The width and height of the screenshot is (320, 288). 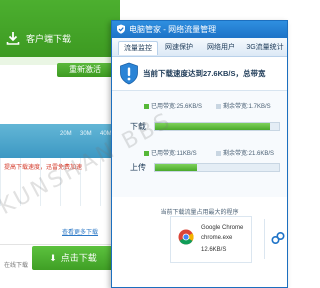 What do you see at coordinates (129, 73) in the screenshot?
I see `shield-alert-icon` at bounding box center [129, 73].